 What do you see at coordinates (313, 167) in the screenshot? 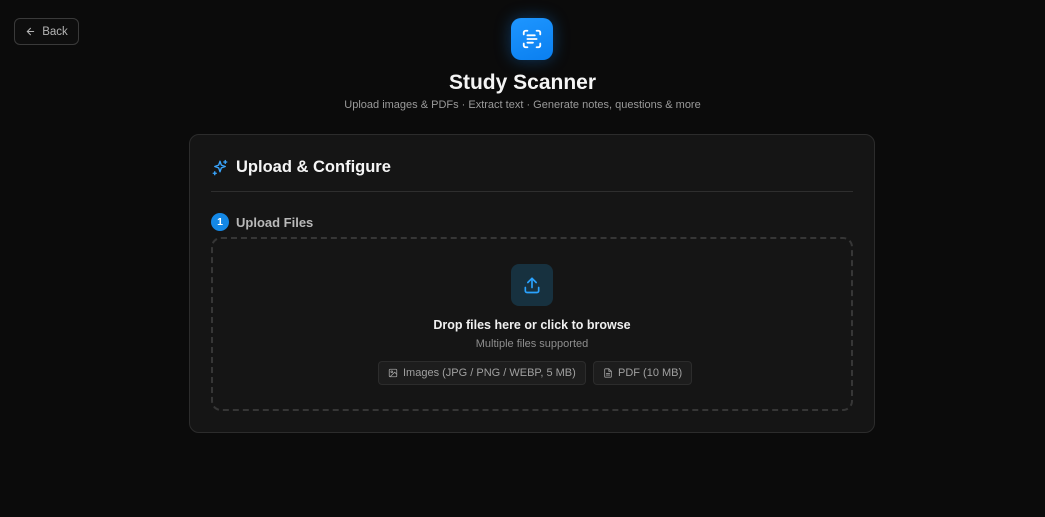
I see `card-title: Upload & Configure` at bounding box center [313, 167].